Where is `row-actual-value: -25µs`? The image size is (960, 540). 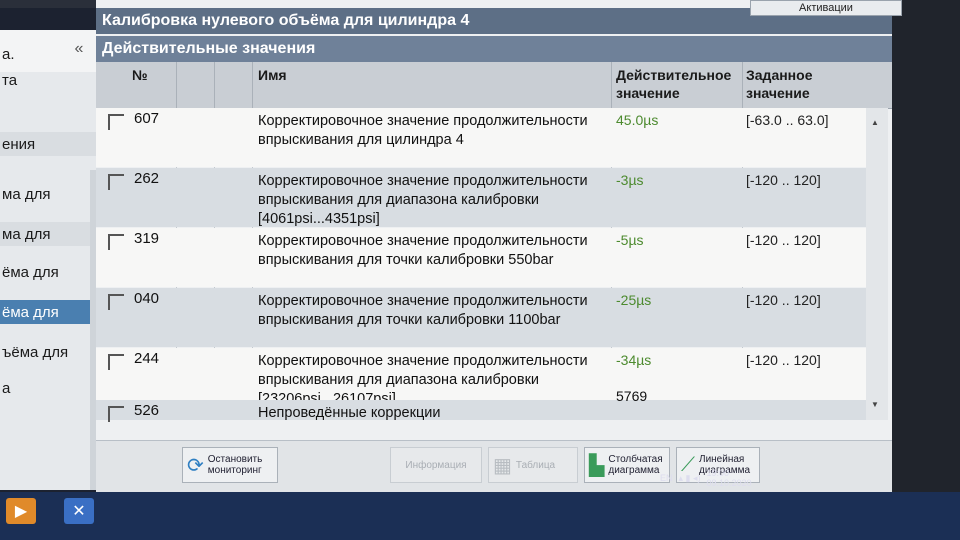
row-actual-value: -25µs is located at coordinates (634, 300).